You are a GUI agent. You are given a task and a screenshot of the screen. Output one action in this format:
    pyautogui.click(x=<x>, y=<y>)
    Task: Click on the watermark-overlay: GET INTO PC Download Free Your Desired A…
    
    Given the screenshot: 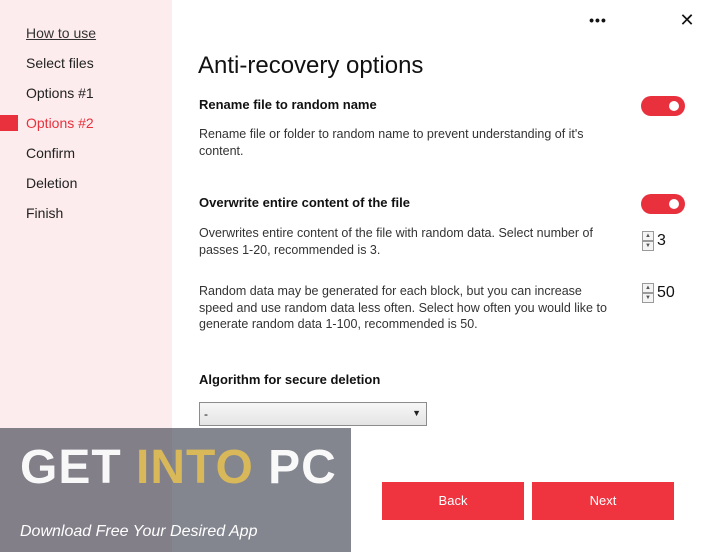 What is the action you would take?
    pyautogui.click(x=175, y=490)
    